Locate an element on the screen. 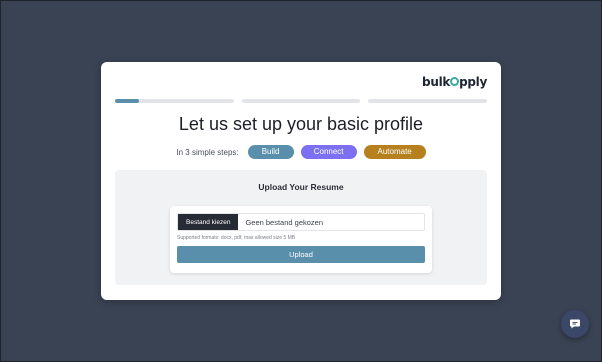 This screenshot has height=362, width=602. file-status-text: Geen bestand gekozen is located at coordinates (284, 222).